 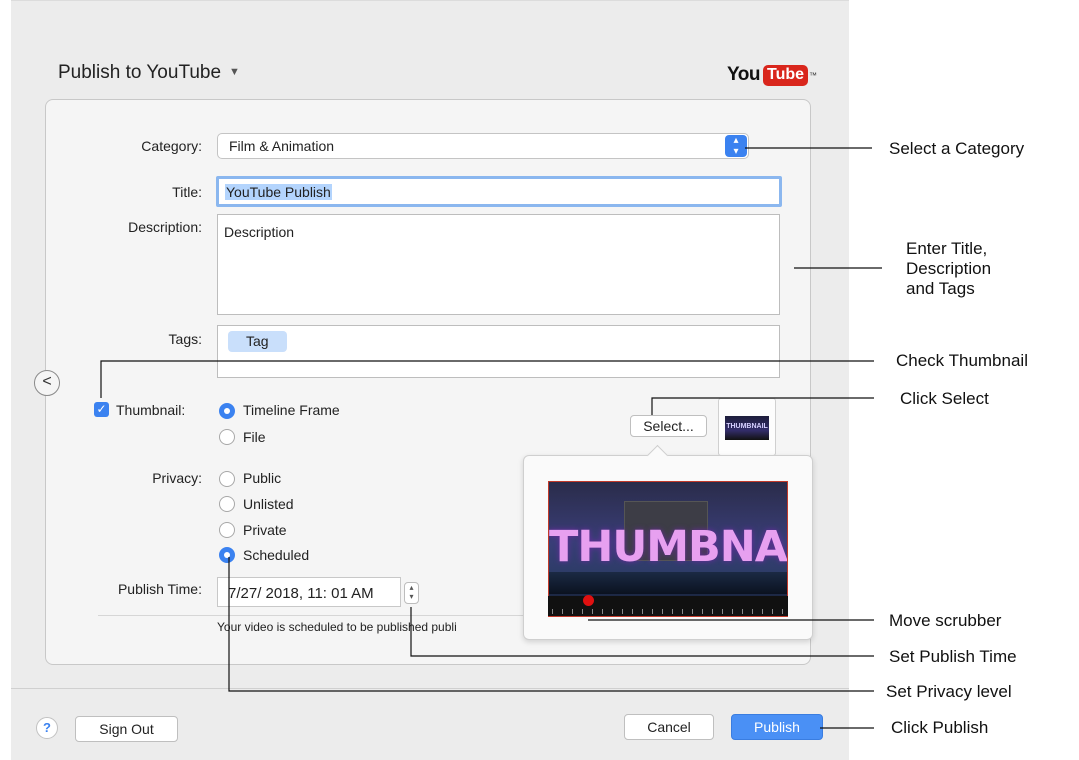 I want to click on callout-set-privacy: Set Privacy level, so click(x=949, y=691).